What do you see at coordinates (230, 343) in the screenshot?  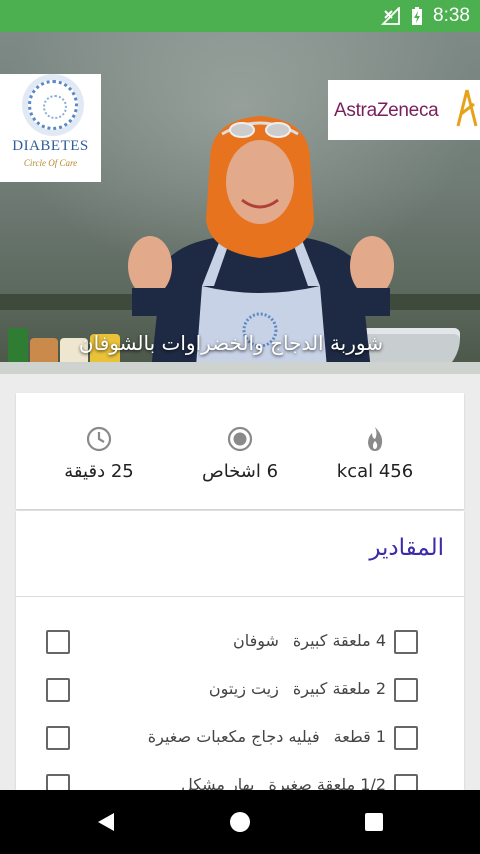 I see `recipe-title: شوربة الدجاج والخضراوات بالشوفان` at bounding box center [230, 343].